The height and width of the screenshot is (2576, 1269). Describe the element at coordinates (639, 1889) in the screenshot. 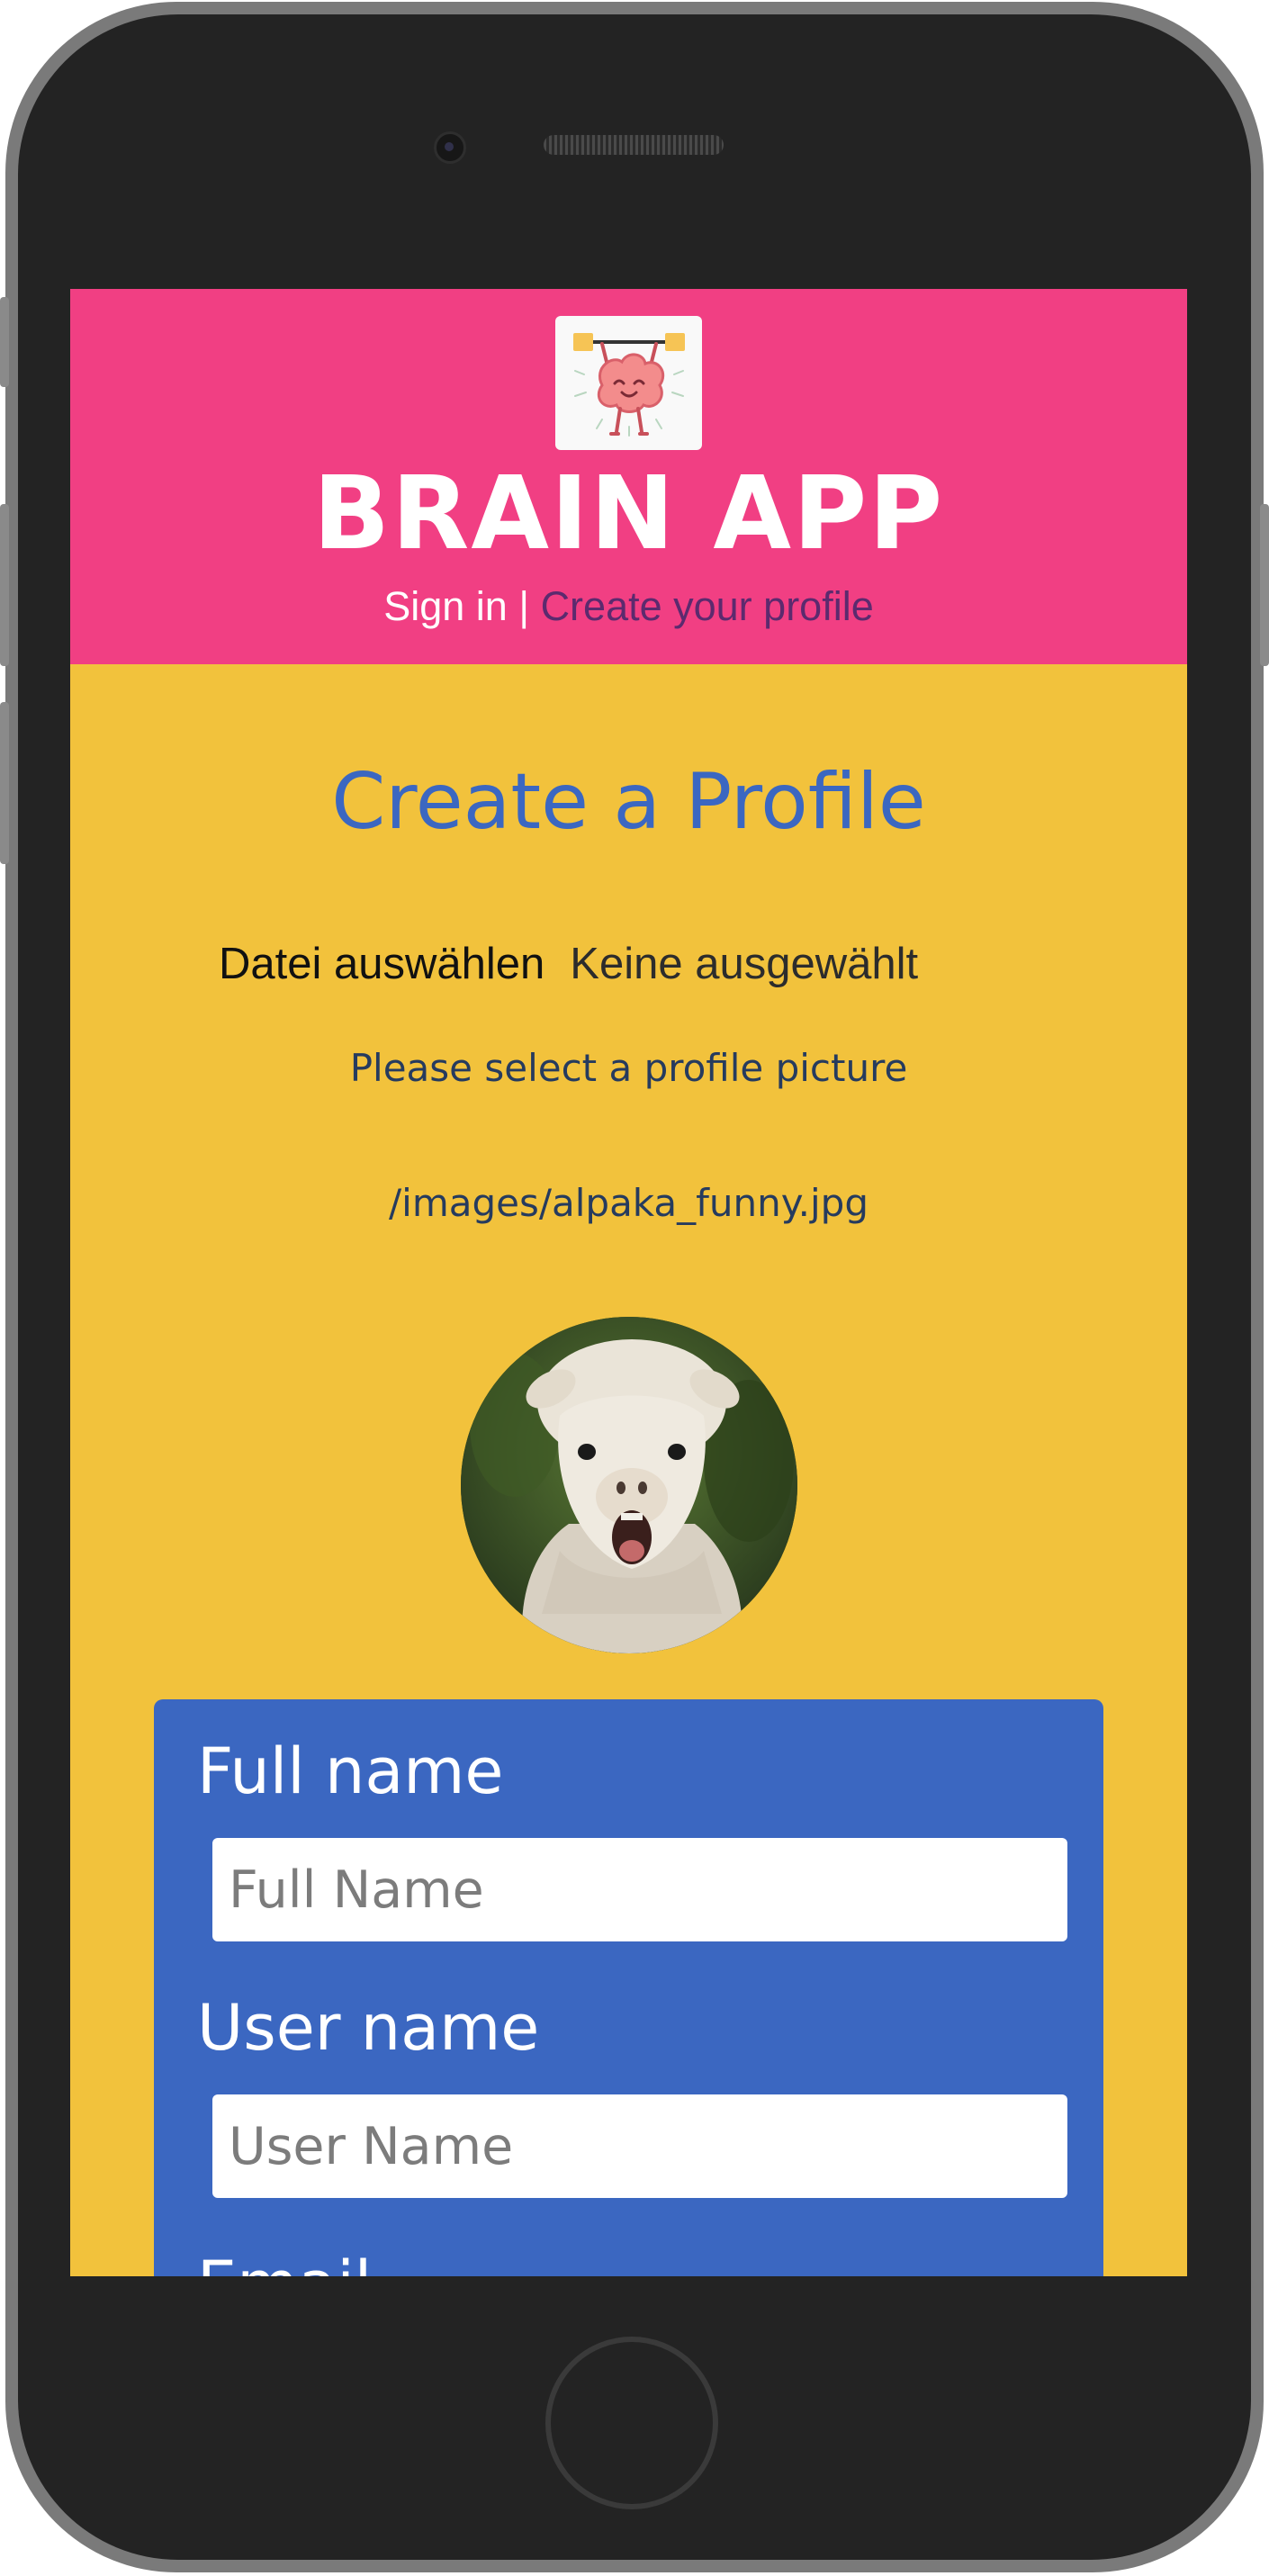

I see `full-name-input` at that location.